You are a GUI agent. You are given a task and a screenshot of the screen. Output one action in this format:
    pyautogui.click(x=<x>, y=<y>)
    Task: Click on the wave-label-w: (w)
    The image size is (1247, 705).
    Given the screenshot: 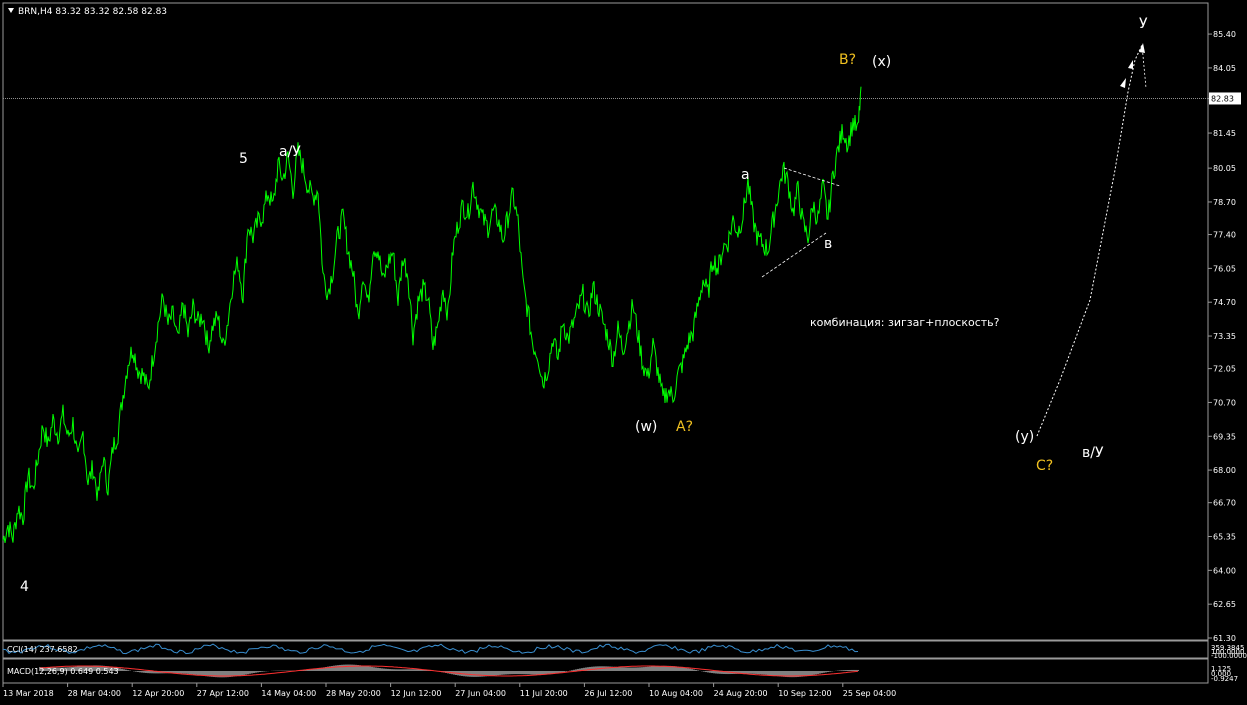 What is the action you would take?
    pyautogui.click(x=646, y=427)
    